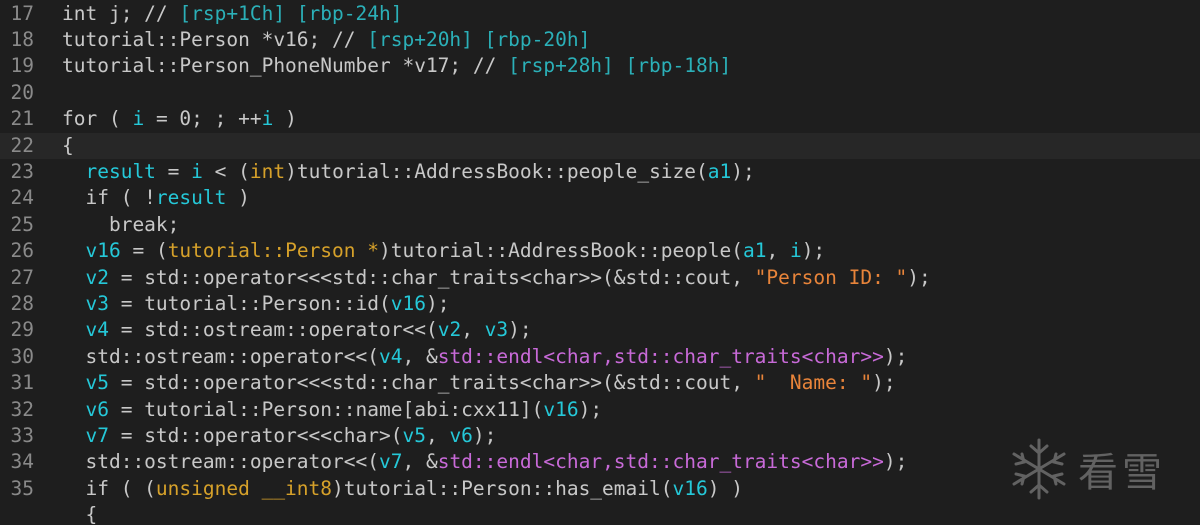 The image size is (1200, 525). What do you see at coordinates (600, 145) in the screenshot?
I see `code-line: 22 {` at bounding box center [600, 145].